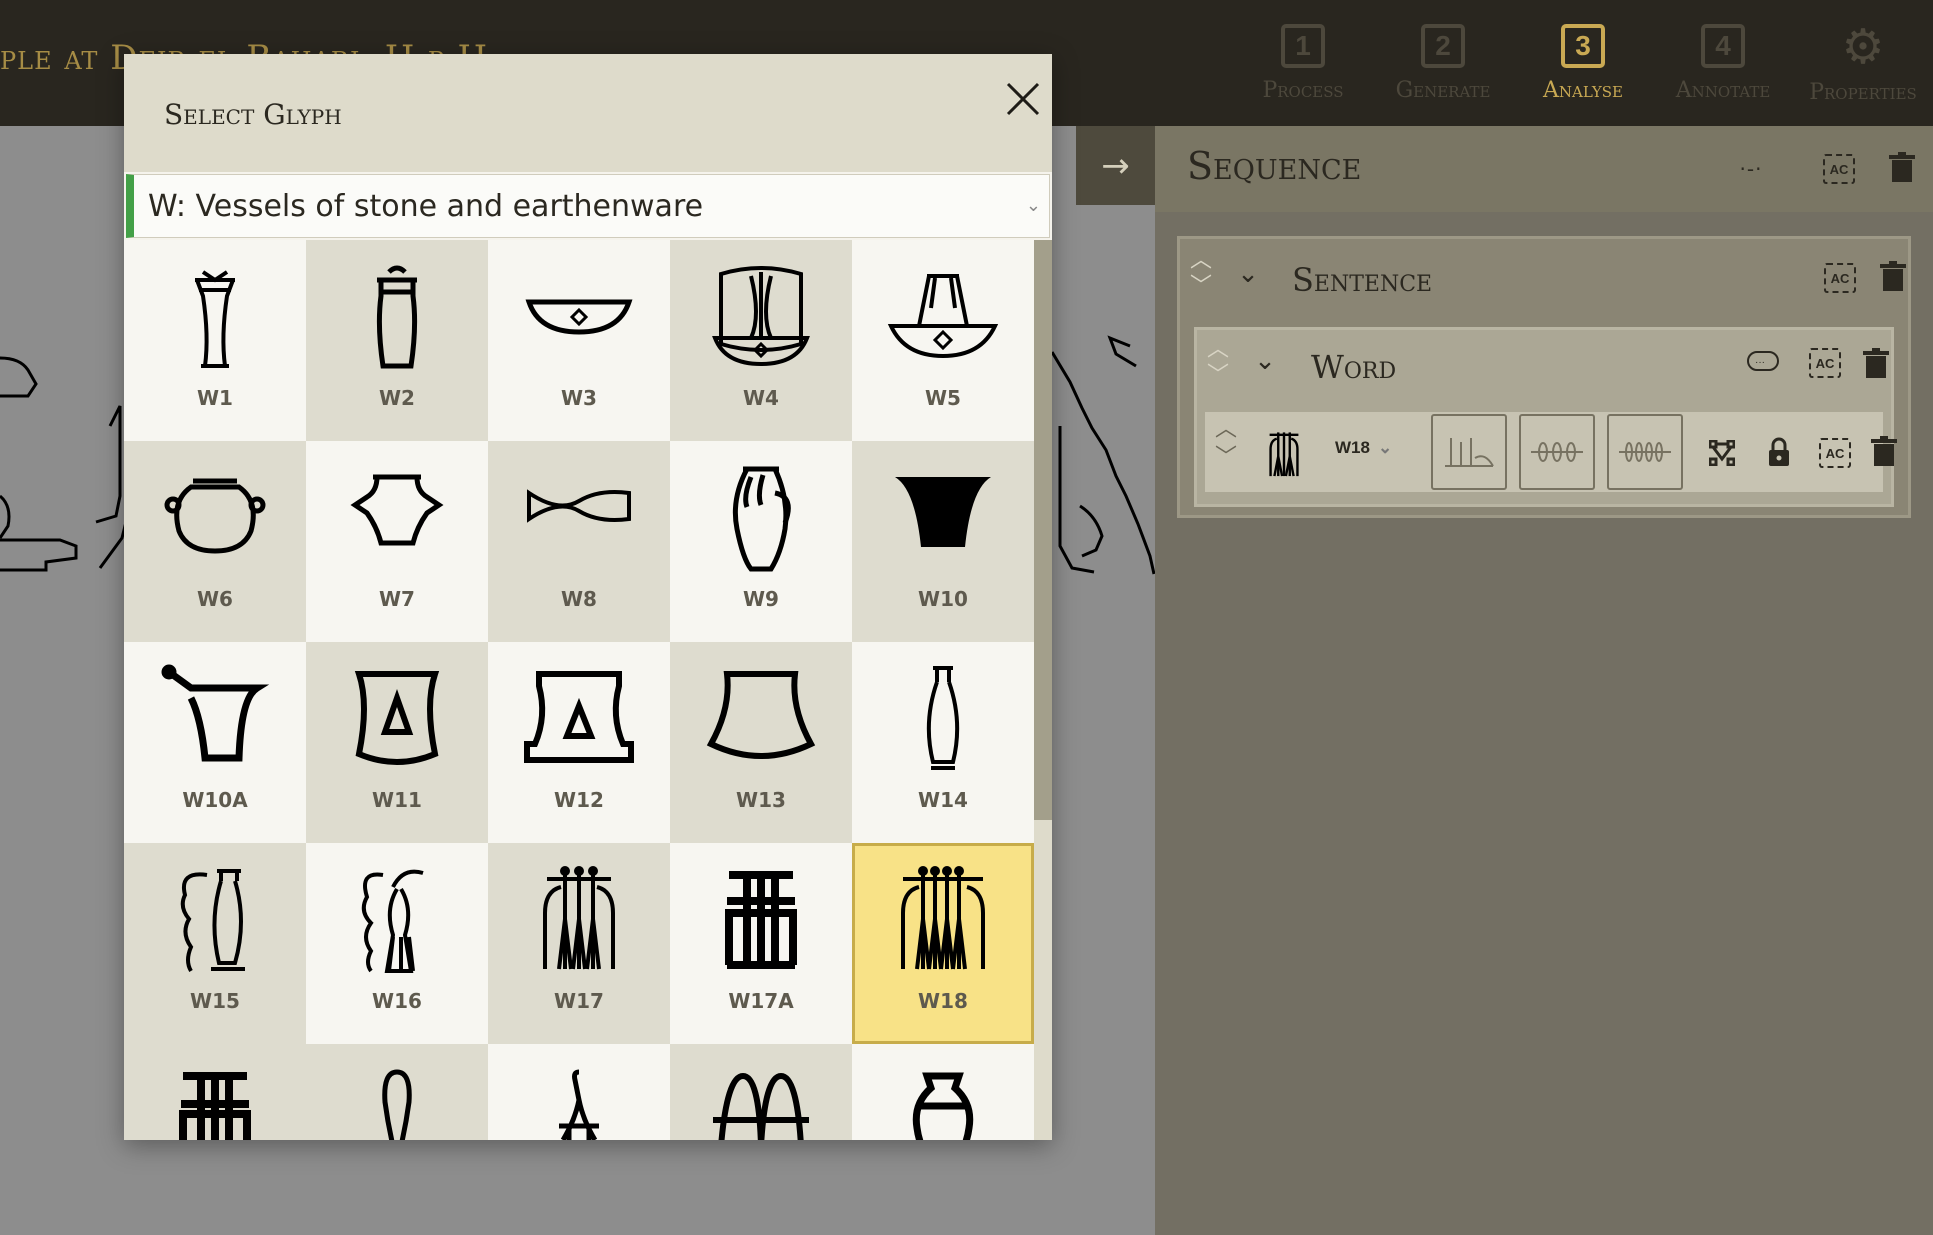  Describe the element at coordinates (1303, 90) in the screenshot. I see `step-label: Process` at that location.